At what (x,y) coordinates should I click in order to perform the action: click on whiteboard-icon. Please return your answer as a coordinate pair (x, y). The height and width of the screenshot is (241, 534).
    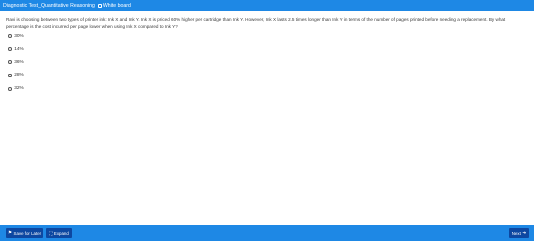
    Looking at the image, I should click on (99, 5).